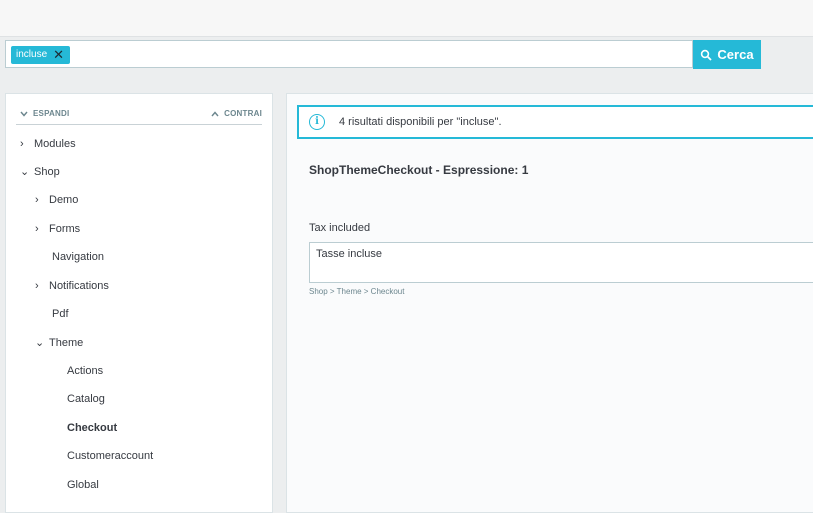 This screenshot has height=513, width=813. Describe the element at coordinates (707, 55) in the screenshot. I see `search-icon` at that location.